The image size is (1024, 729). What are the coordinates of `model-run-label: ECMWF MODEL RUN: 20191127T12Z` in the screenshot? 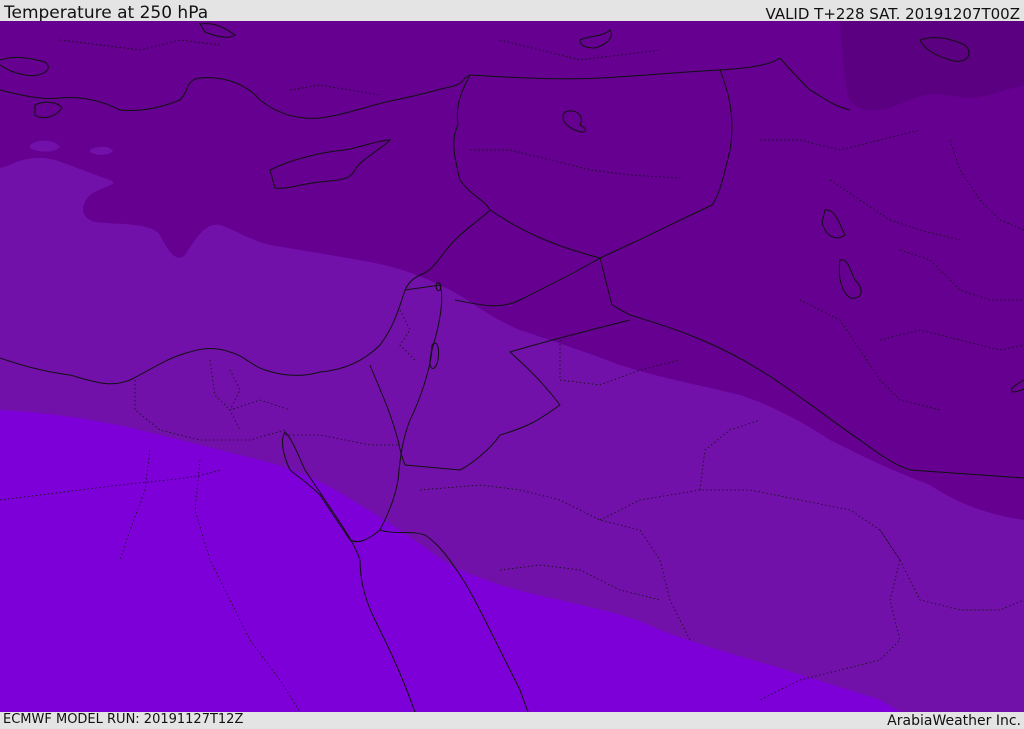 It's located at (123, 719).